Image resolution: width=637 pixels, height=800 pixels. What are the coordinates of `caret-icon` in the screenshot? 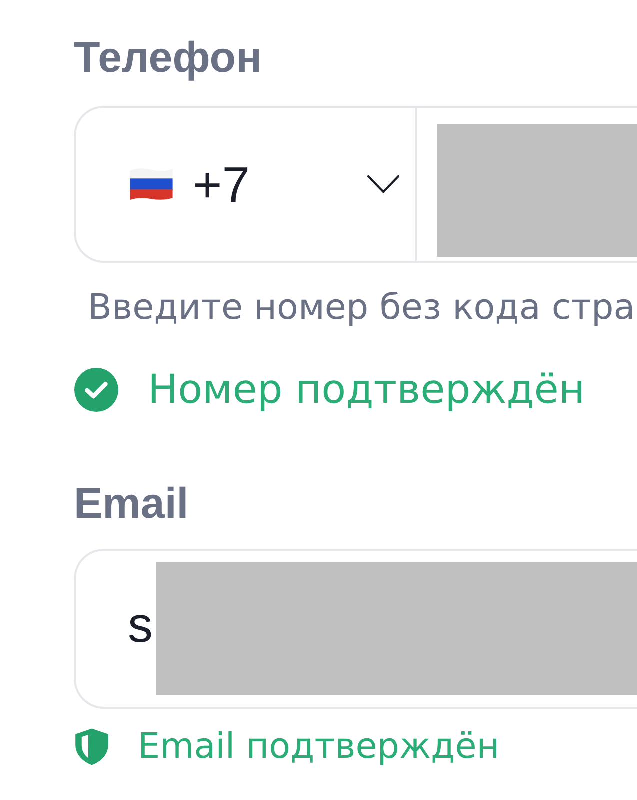 It's located at (383, 184).